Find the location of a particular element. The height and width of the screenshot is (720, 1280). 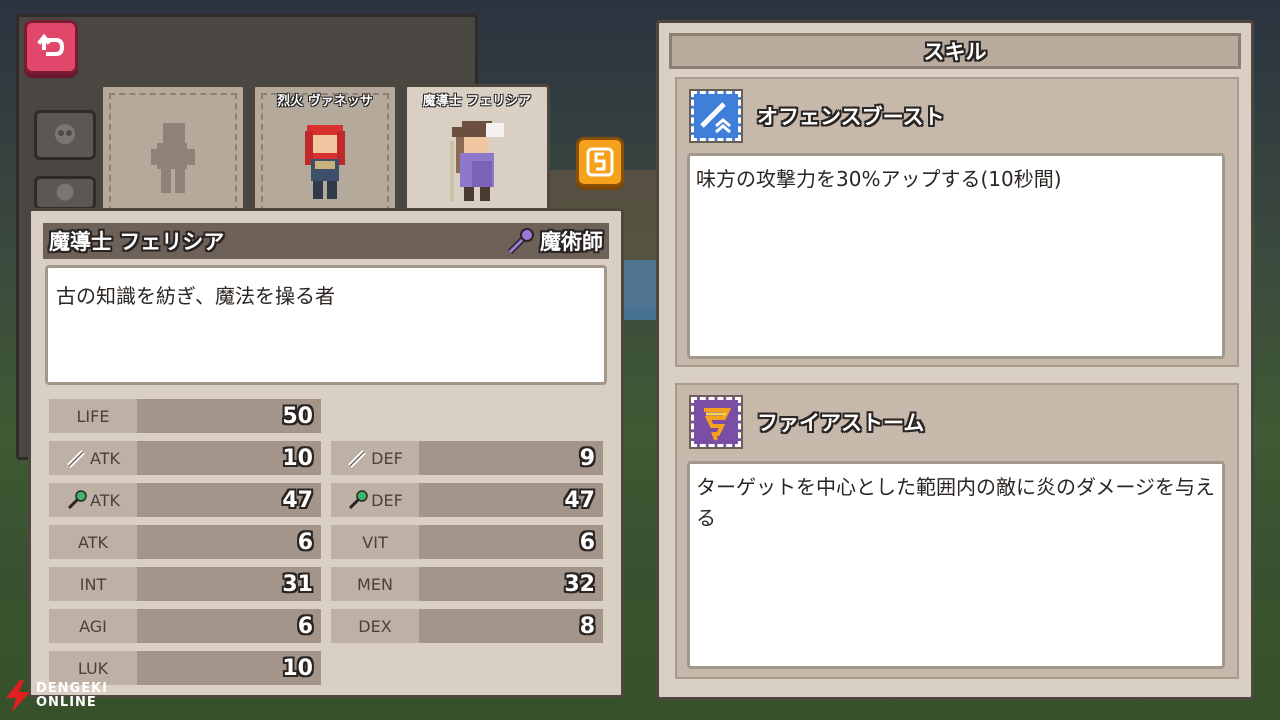

skill-name: オフェンスブースト is located at coordinates (851, 117).